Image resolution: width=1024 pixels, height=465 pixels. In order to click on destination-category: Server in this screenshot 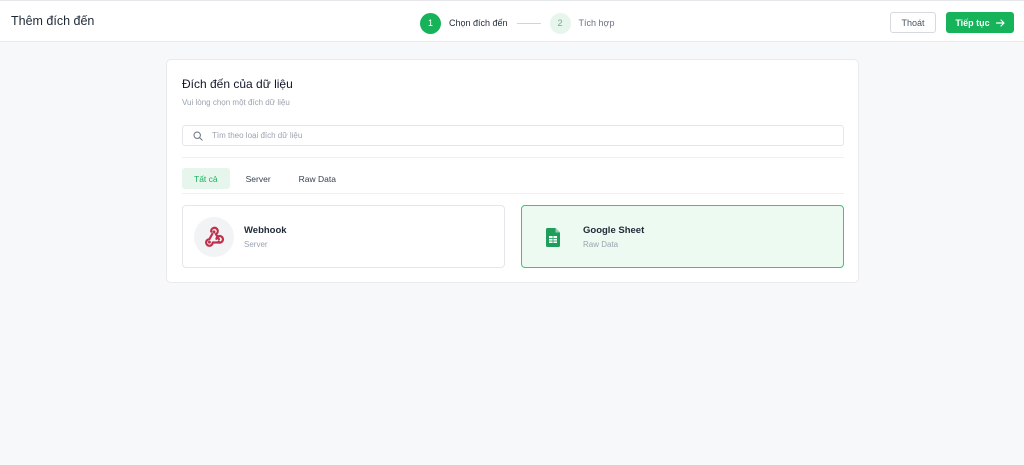, I will do `click(256, 244)`.